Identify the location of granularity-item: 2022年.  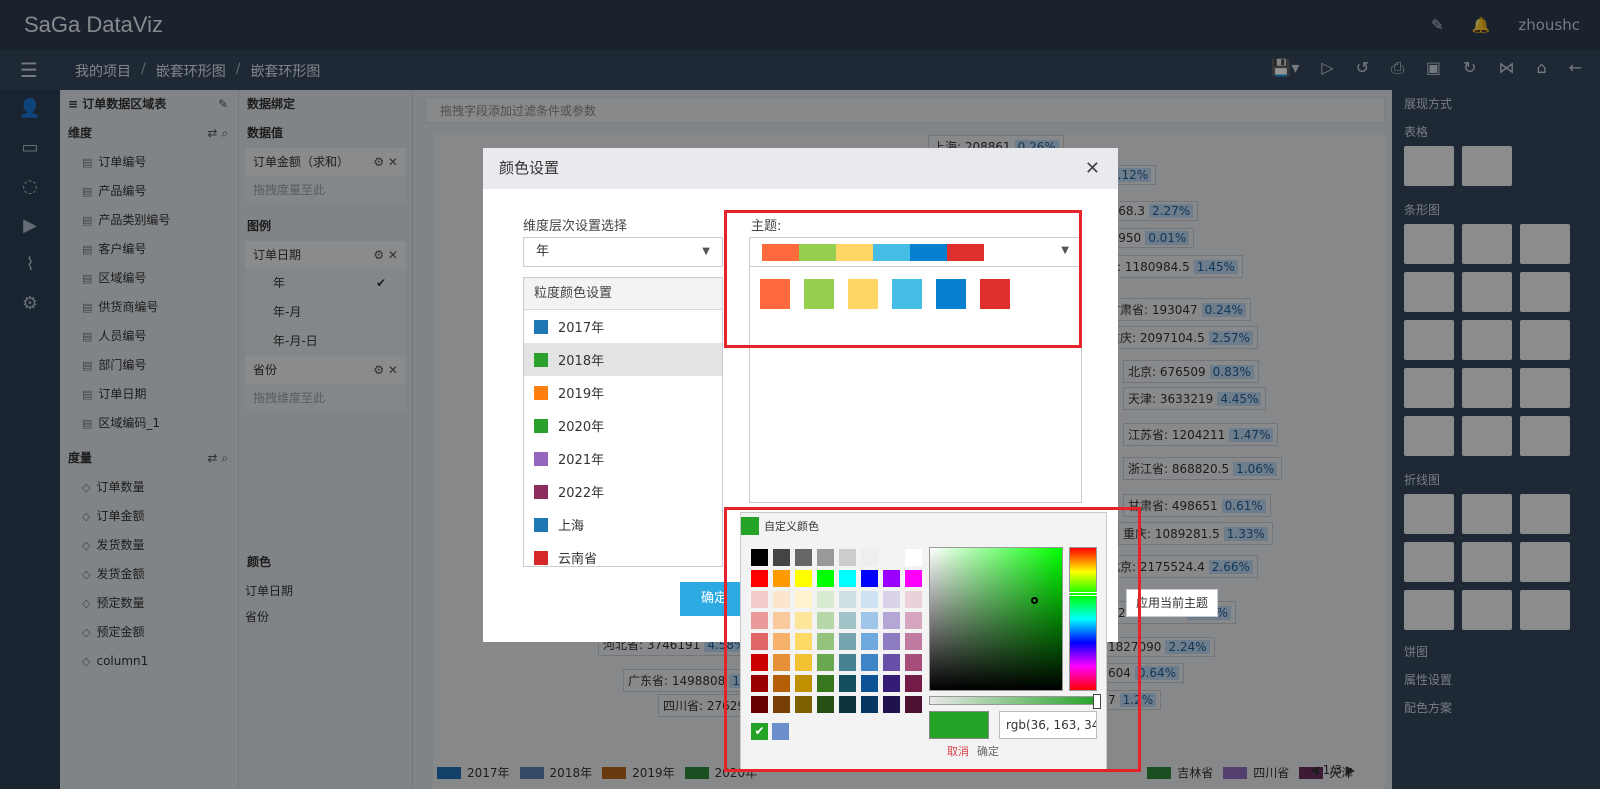
(623, 491).